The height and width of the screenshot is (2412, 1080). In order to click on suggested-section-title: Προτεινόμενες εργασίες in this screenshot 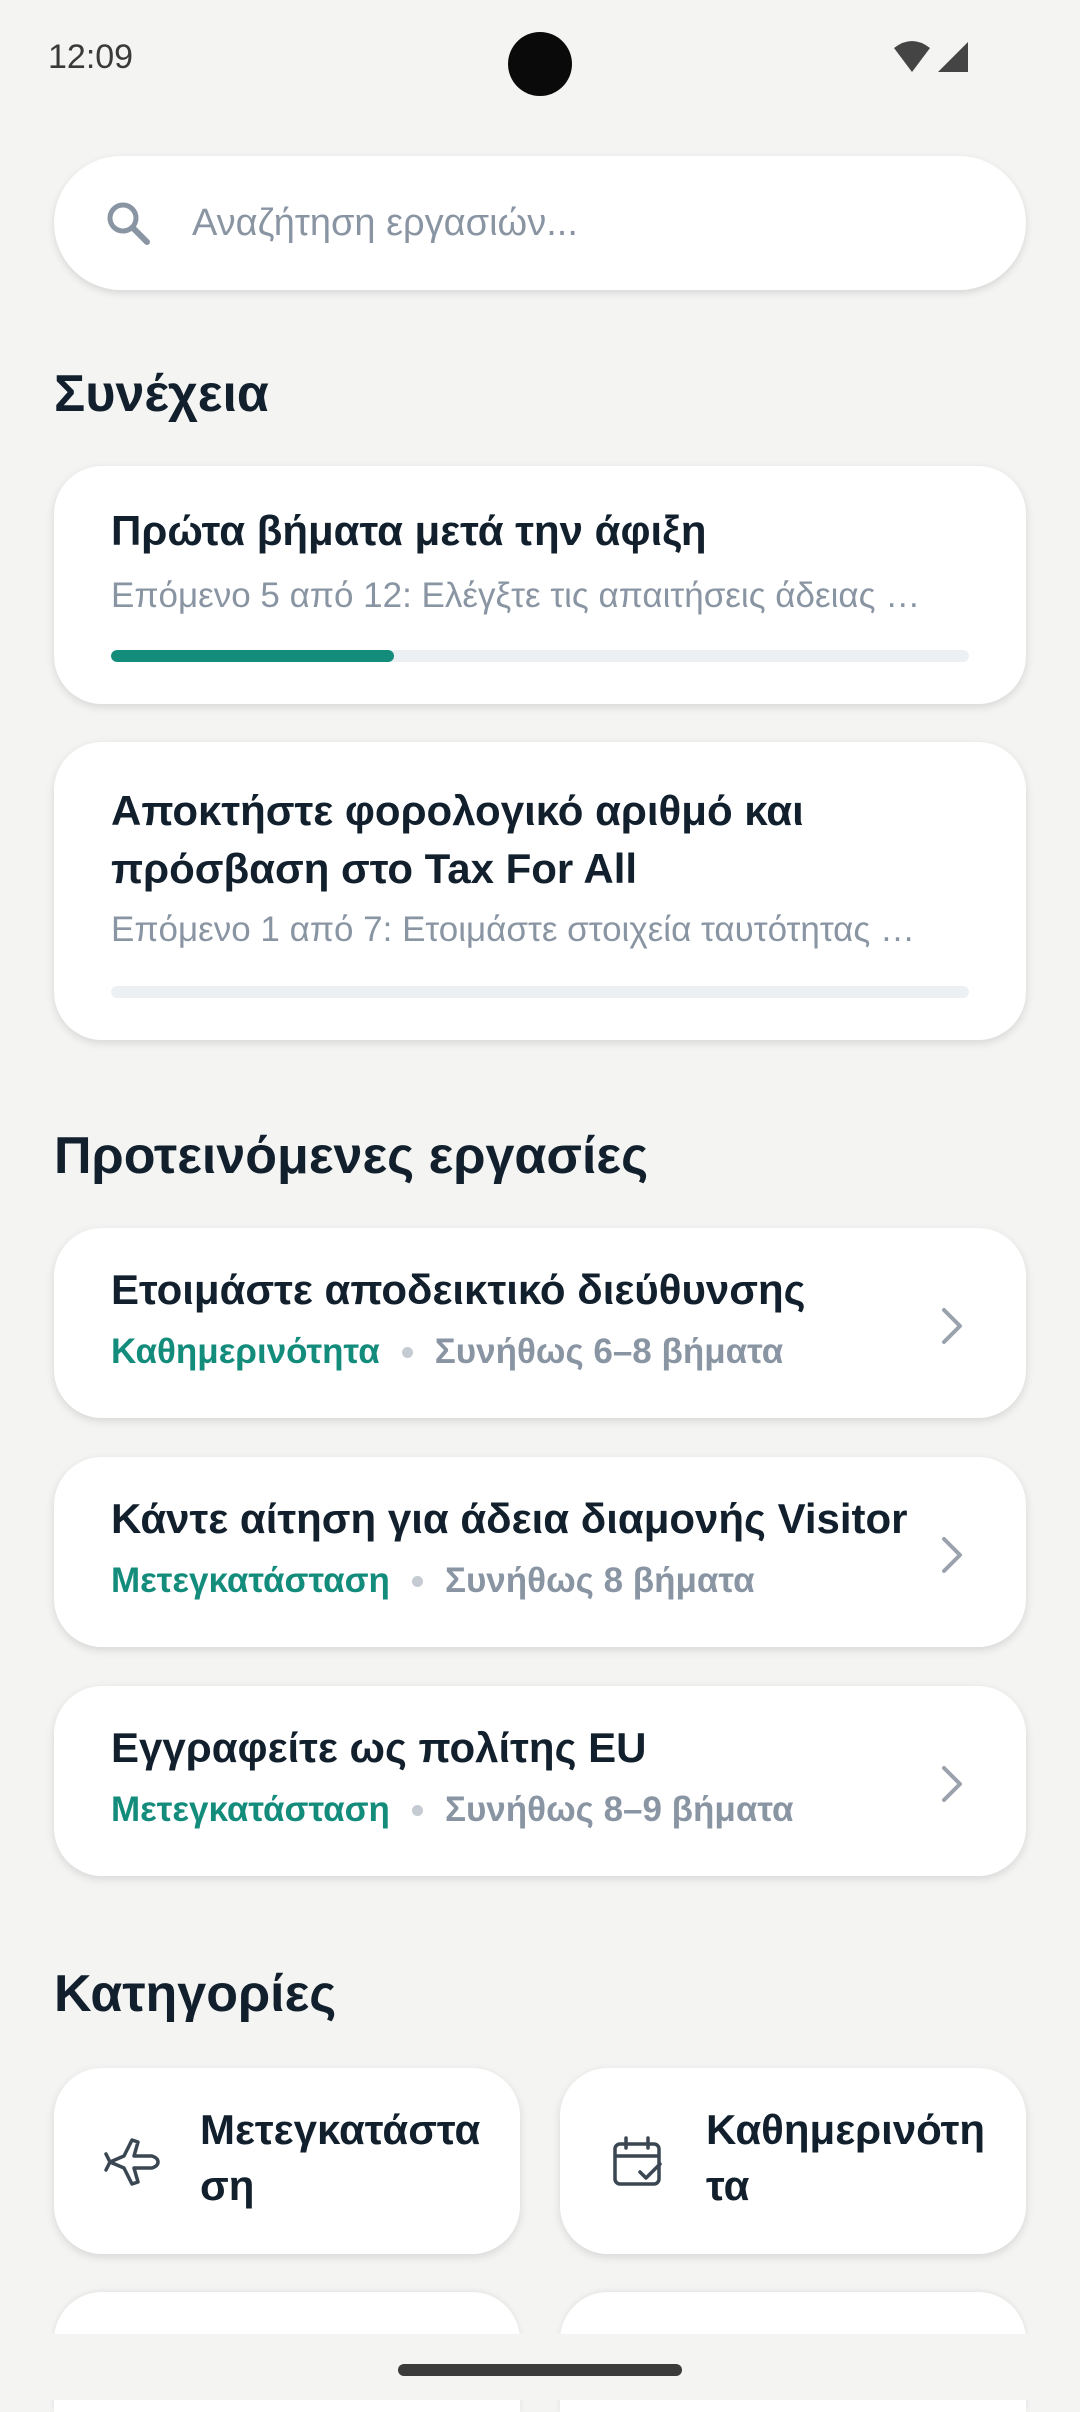, I will do `click(351, 1156)`.